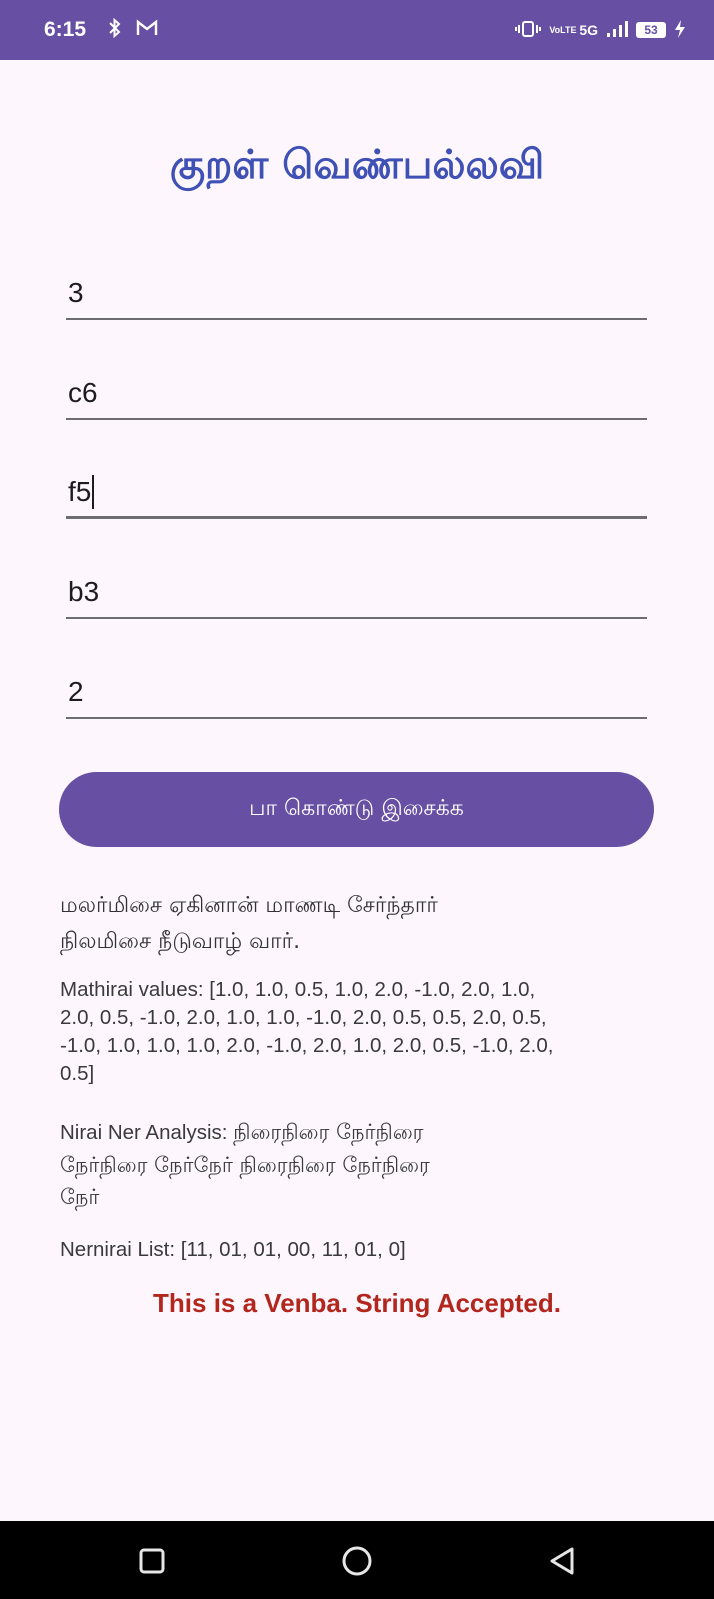  What do you see at coordinates (84, 591) in the screenshot?
I see `input-value: b3` at bounding box center [84, 591].